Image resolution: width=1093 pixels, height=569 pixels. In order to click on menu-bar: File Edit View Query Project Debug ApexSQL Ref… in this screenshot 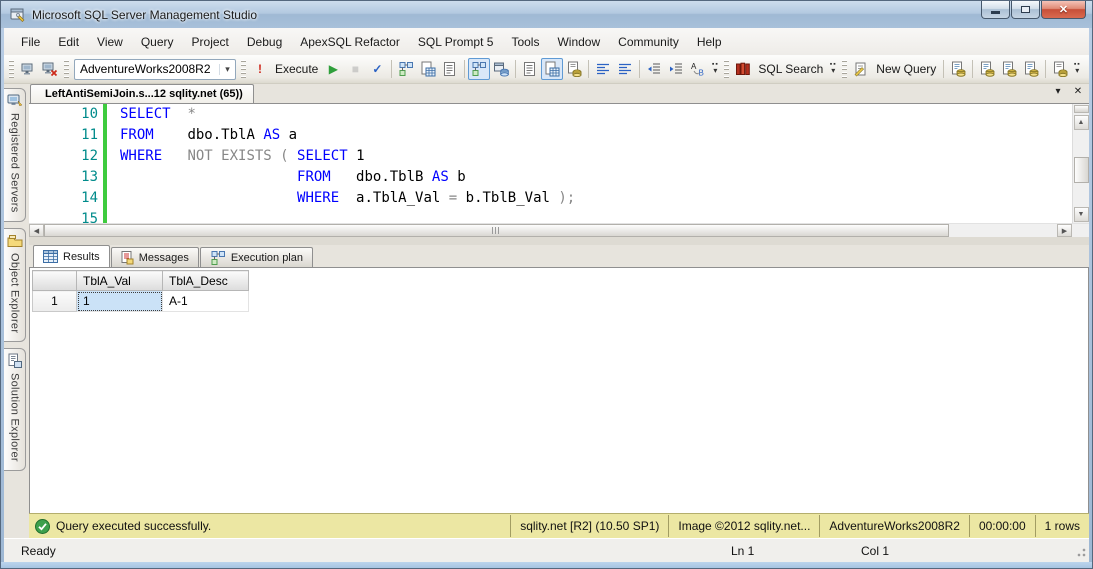, I will do `click(546, 41)`.